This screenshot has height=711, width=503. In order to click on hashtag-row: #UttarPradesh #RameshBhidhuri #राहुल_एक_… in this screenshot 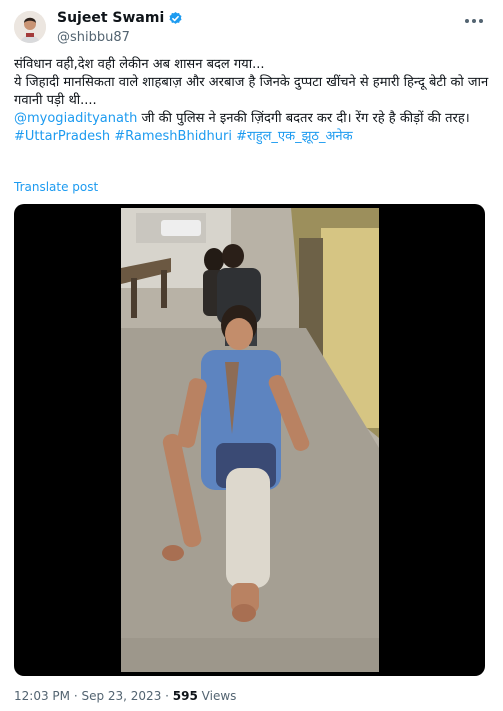, I will do `click(252, 137)`.